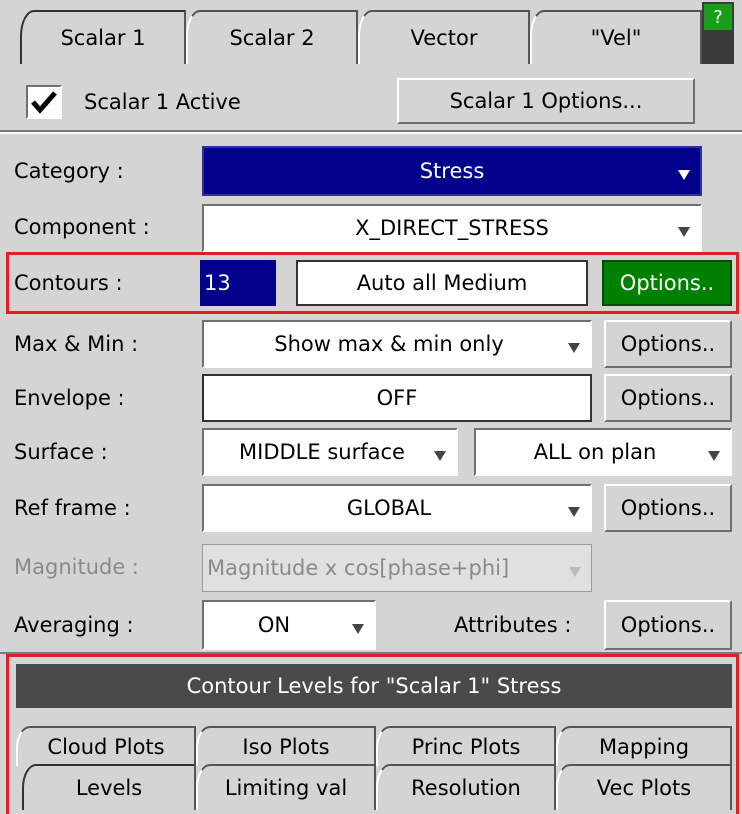 This screenshot has height=814, width=742. Describe the element at coordinates (513, 625) in the screenshot. I see `attributes-label: Attributes :` at that location.